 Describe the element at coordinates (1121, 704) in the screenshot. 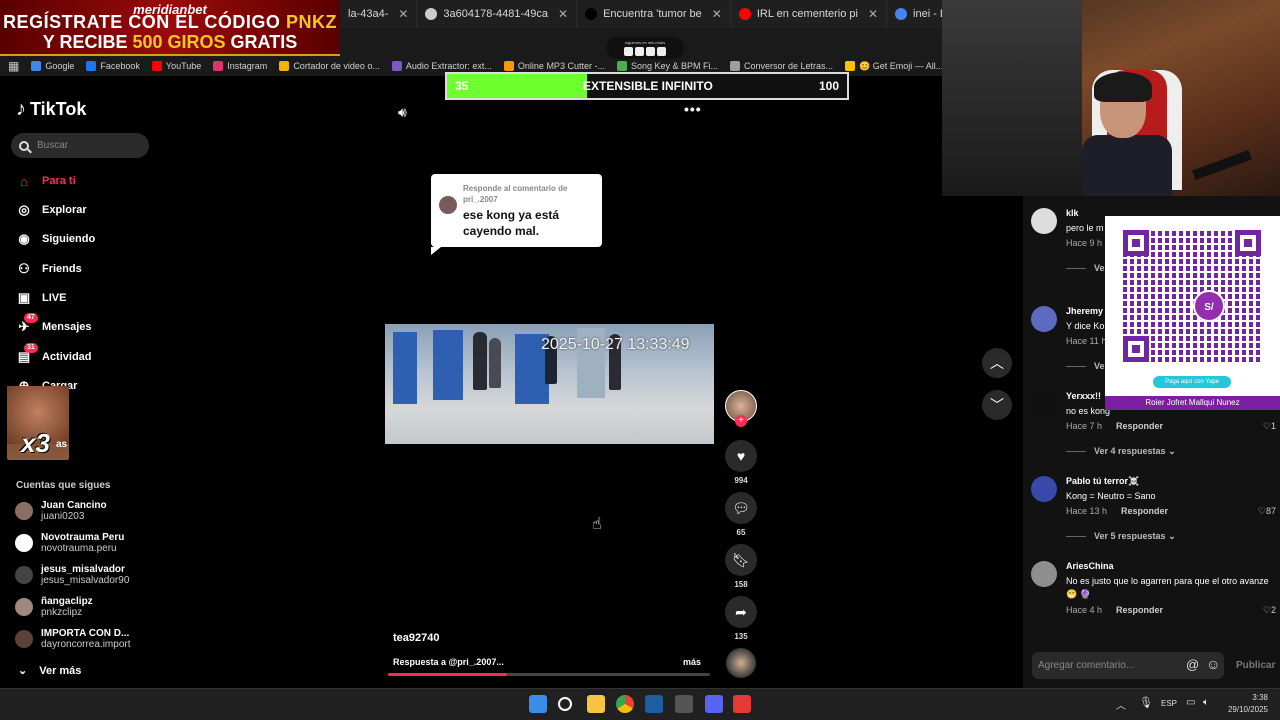

I see `tray-overflow-icon: ︿` at that location.